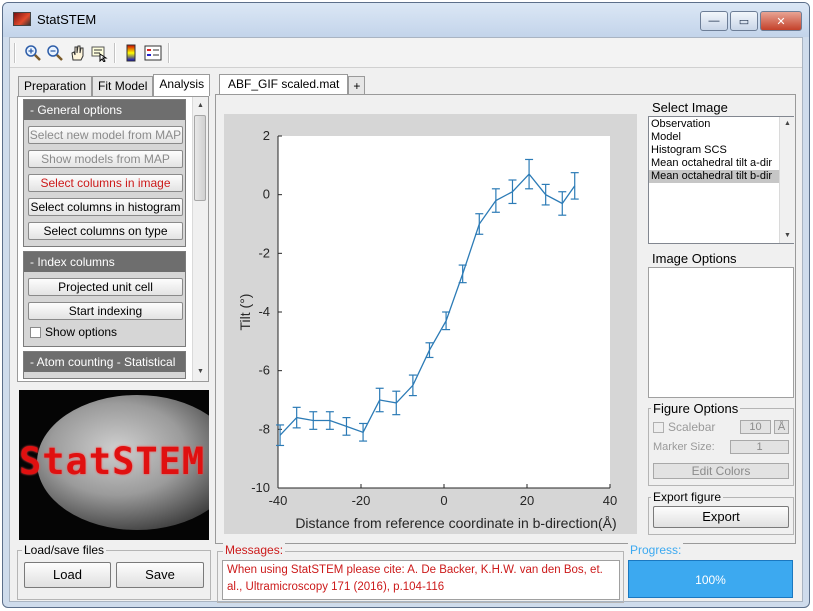 This screenshot has width=813, height=611. I want to click on close-icon: ✕, so click(781, 21).